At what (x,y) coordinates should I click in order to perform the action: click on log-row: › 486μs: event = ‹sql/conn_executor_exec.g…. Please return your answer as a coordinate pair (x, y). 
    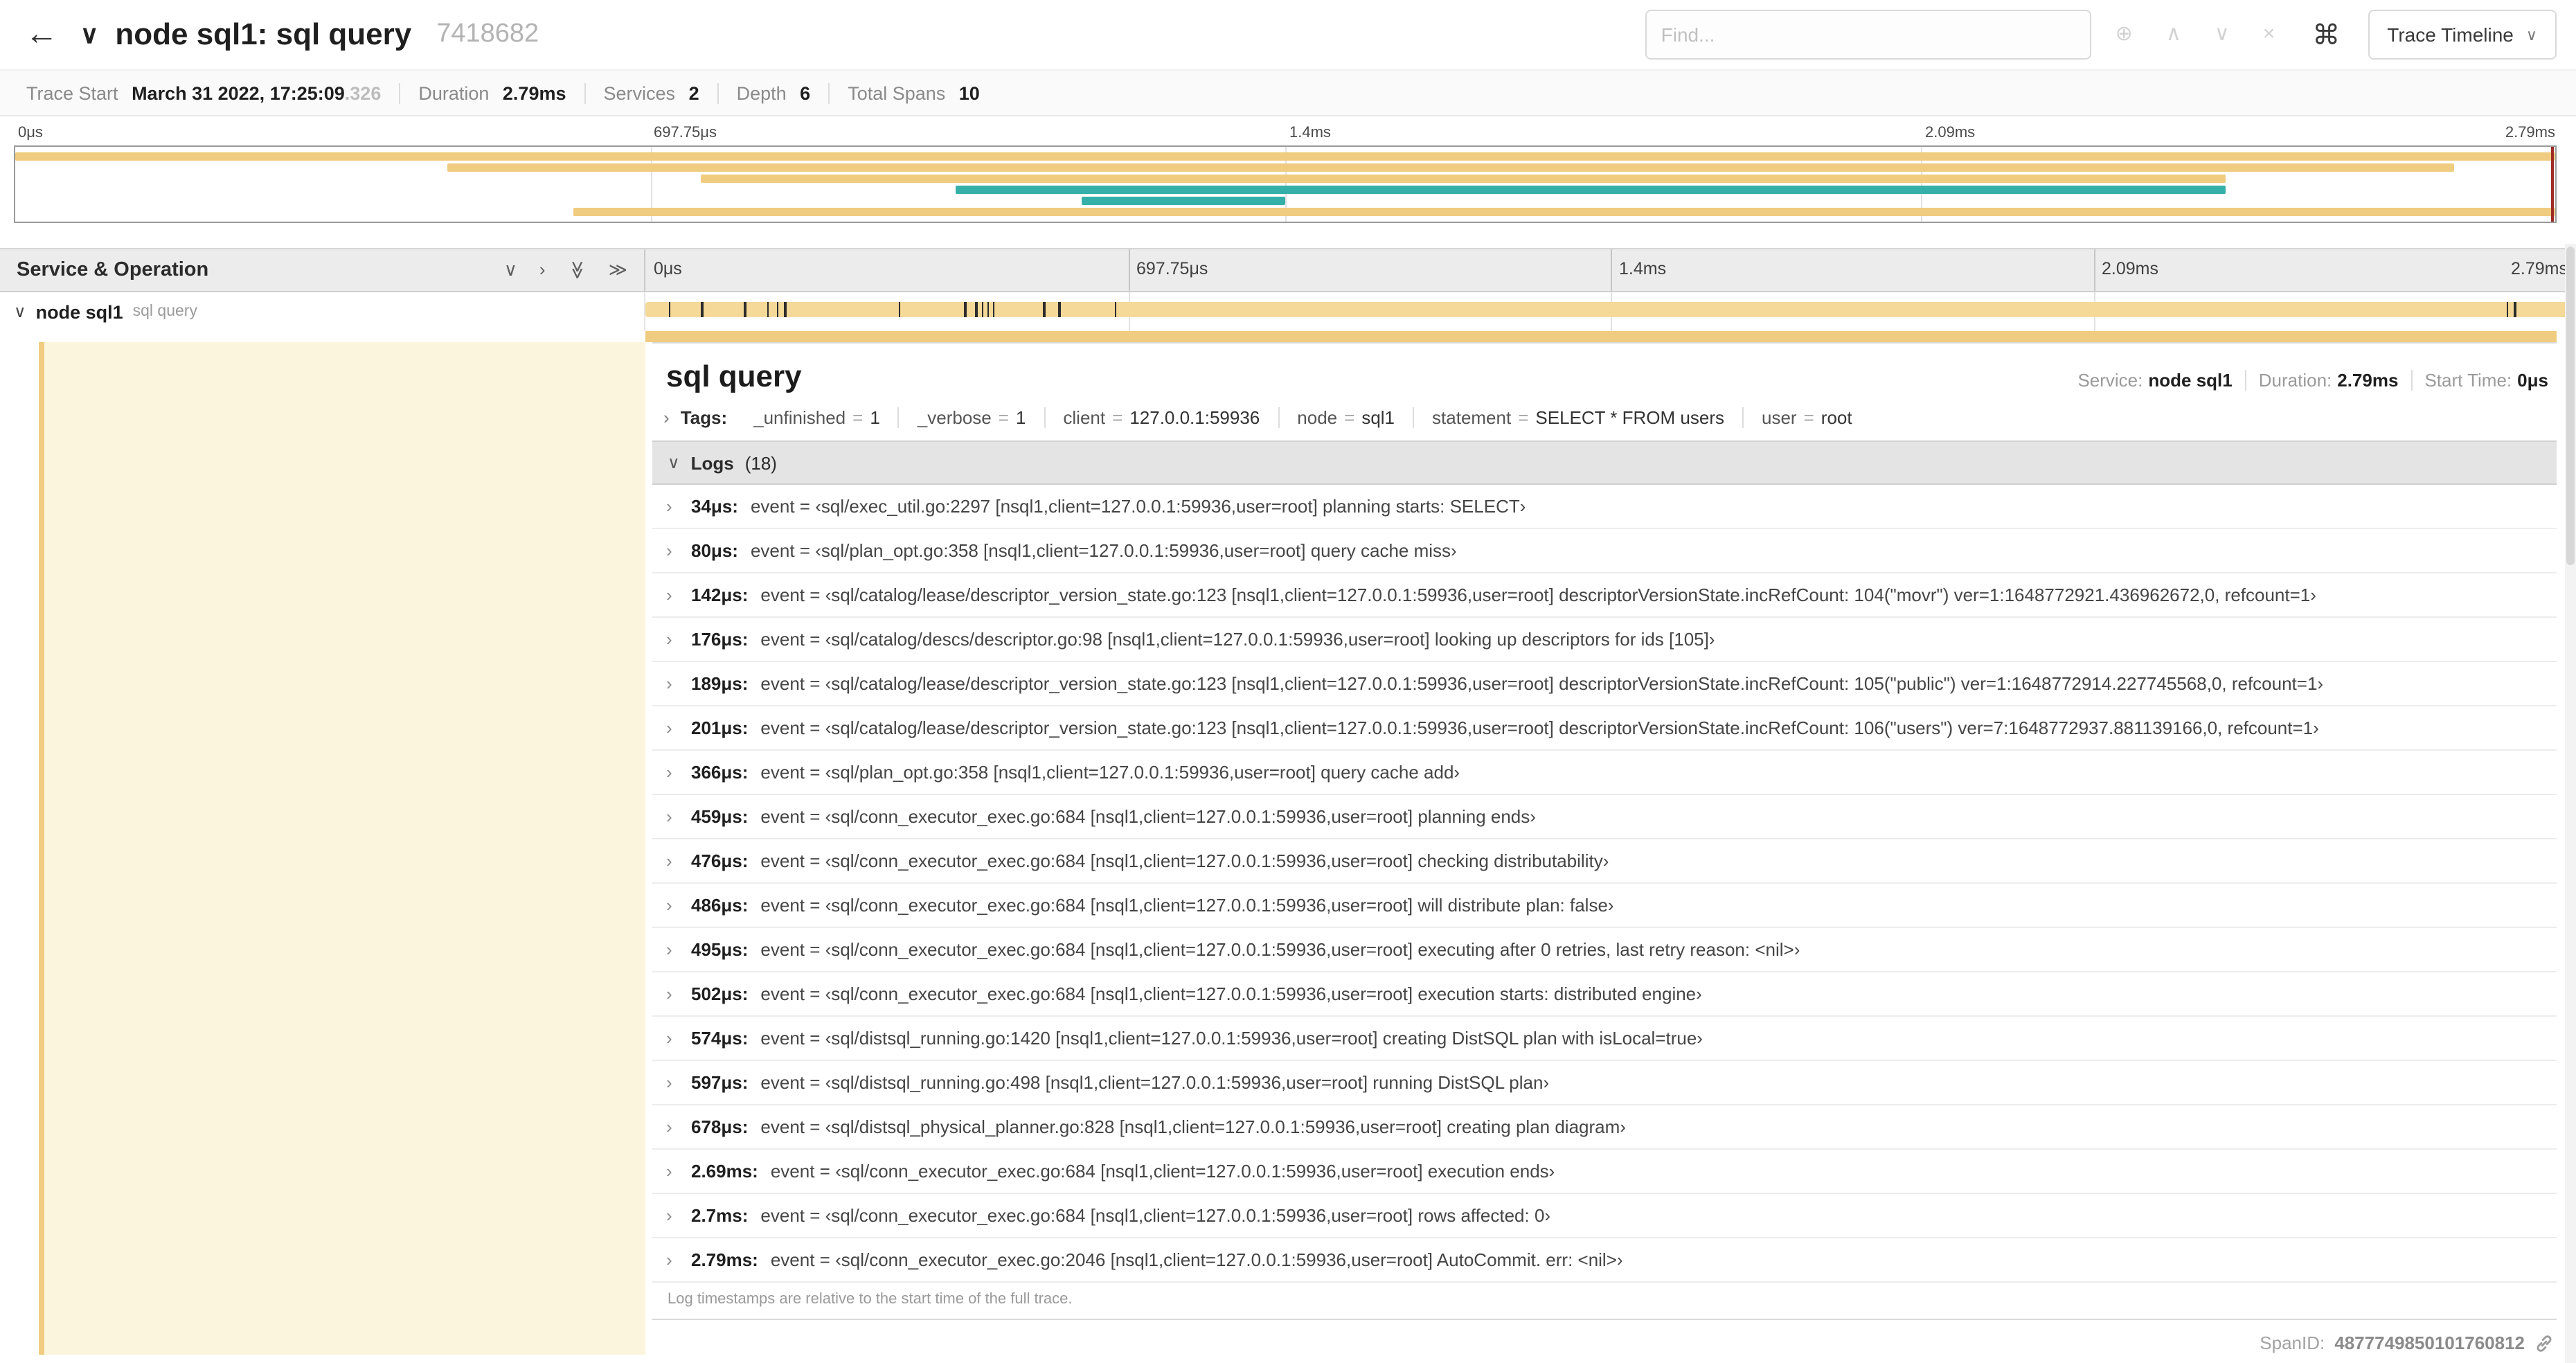
    Looking at the image, I should click on (1605, 906).